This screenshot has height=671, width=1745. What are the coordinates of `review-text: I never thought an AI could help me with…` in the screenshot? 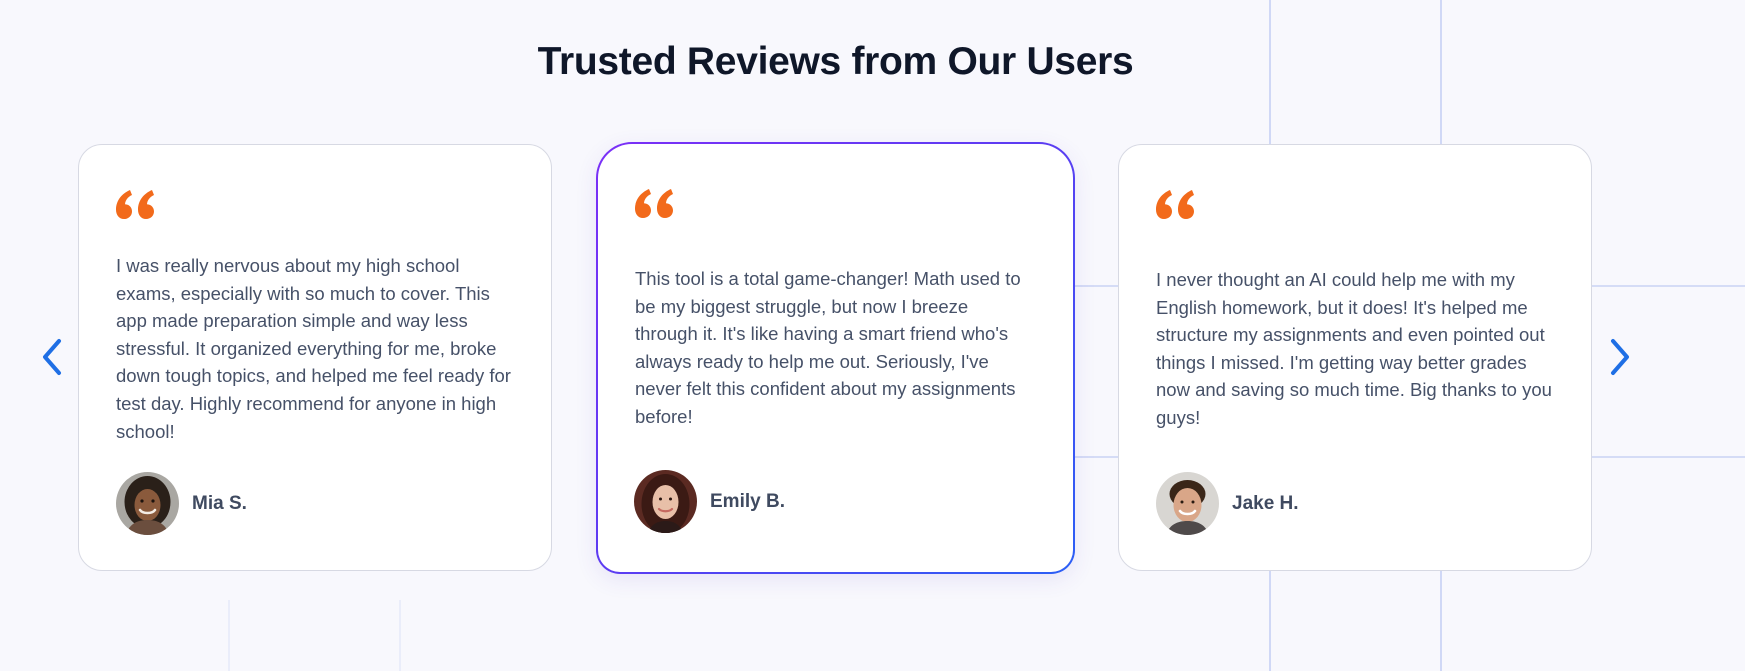 It's located at (1354, 348).